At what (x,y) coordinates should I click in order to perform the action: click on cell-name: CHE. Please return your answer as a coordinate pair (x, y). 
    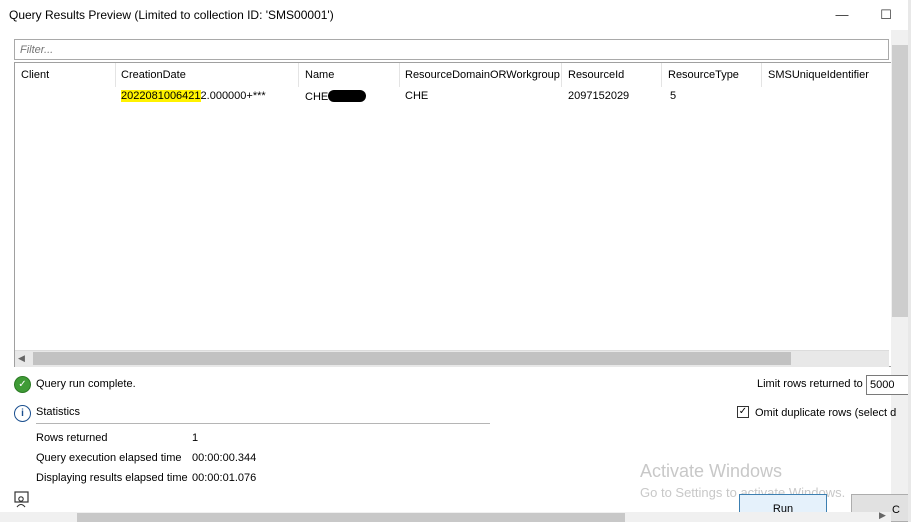
    Looking at the image, I should click on (336, 96).